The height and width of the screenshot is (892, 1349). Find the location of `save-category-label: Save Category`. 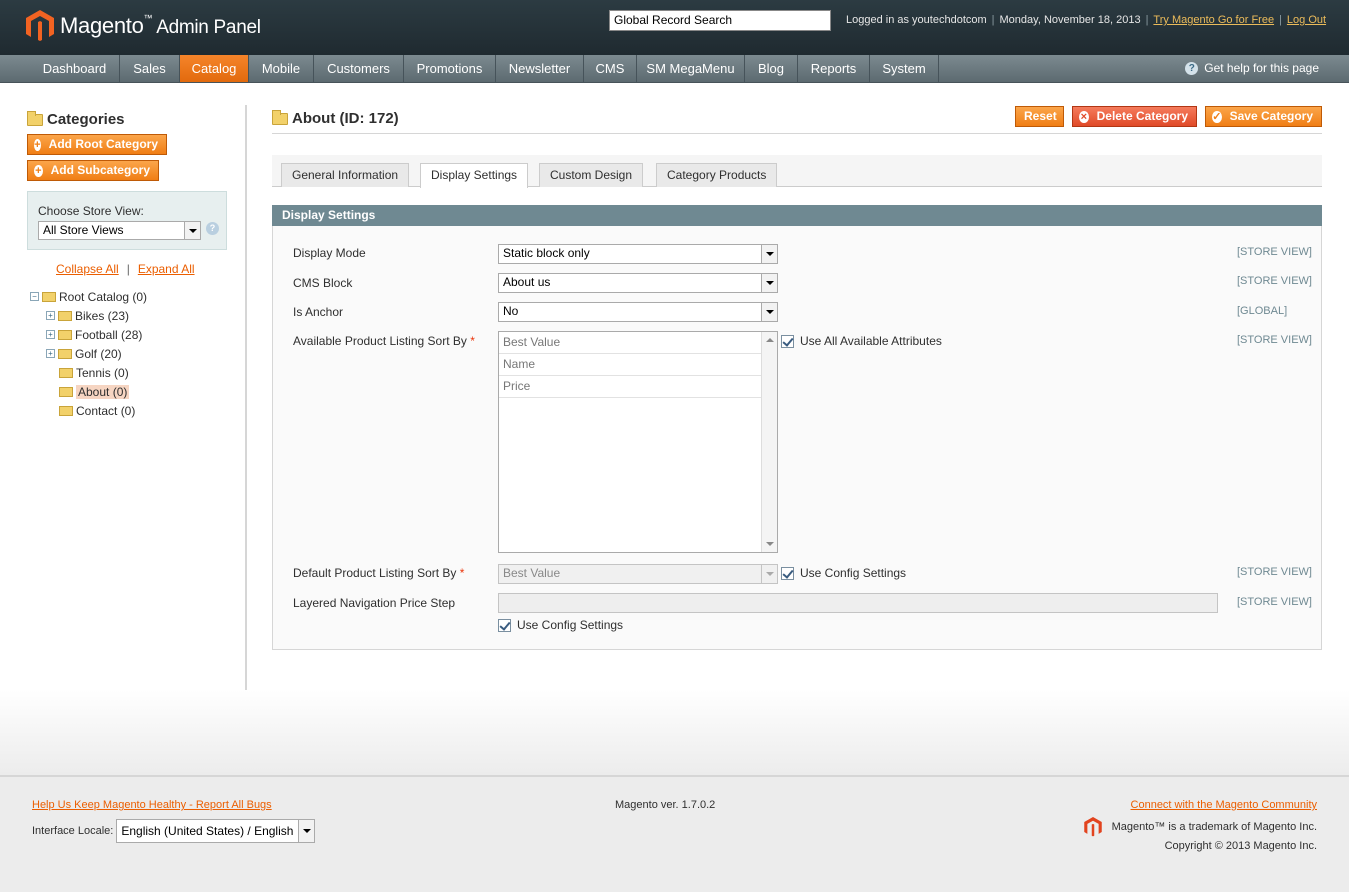

save-category-label: Save Category is located at coordinates (1271, 116).